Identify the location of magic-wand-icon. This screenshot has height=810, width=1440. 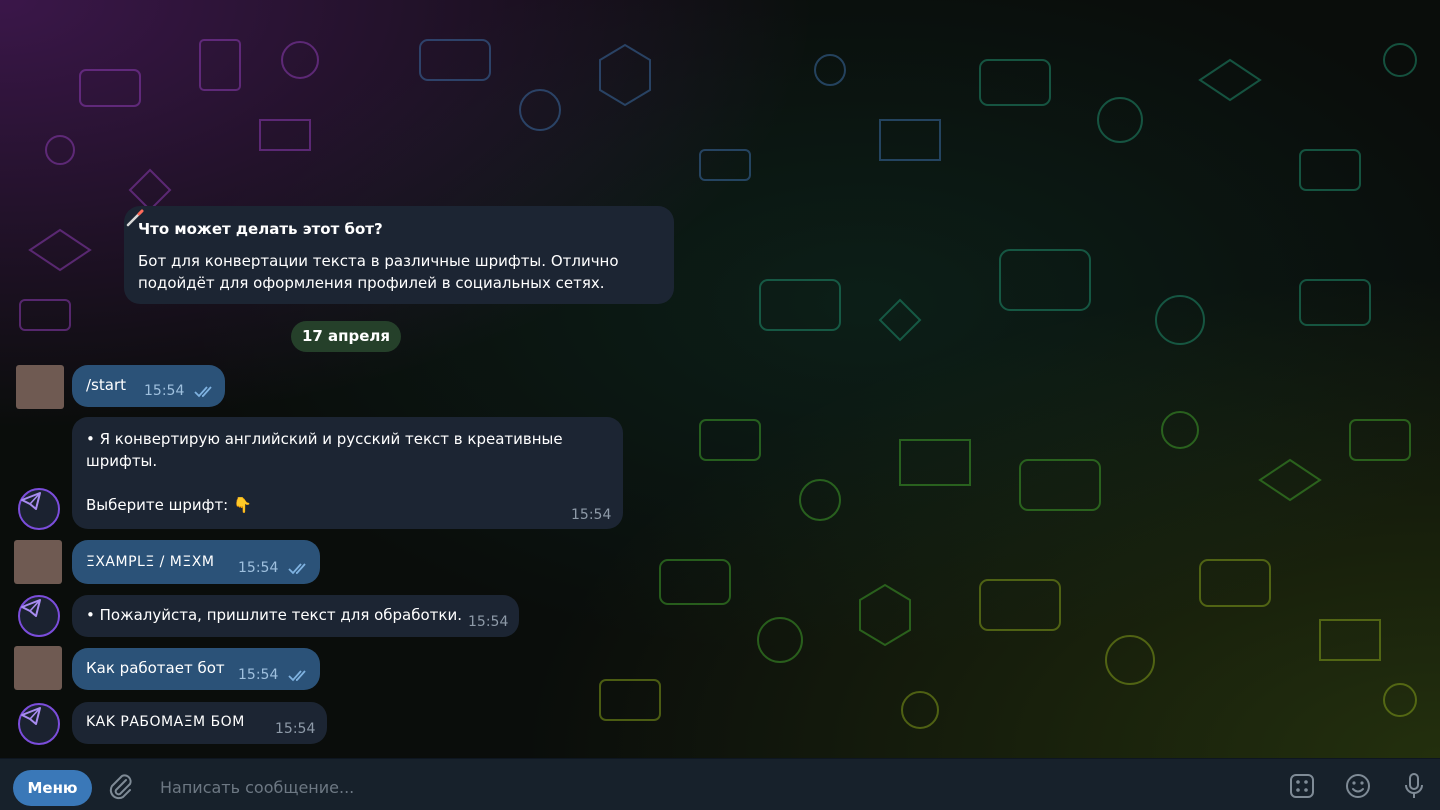
(135, 218).